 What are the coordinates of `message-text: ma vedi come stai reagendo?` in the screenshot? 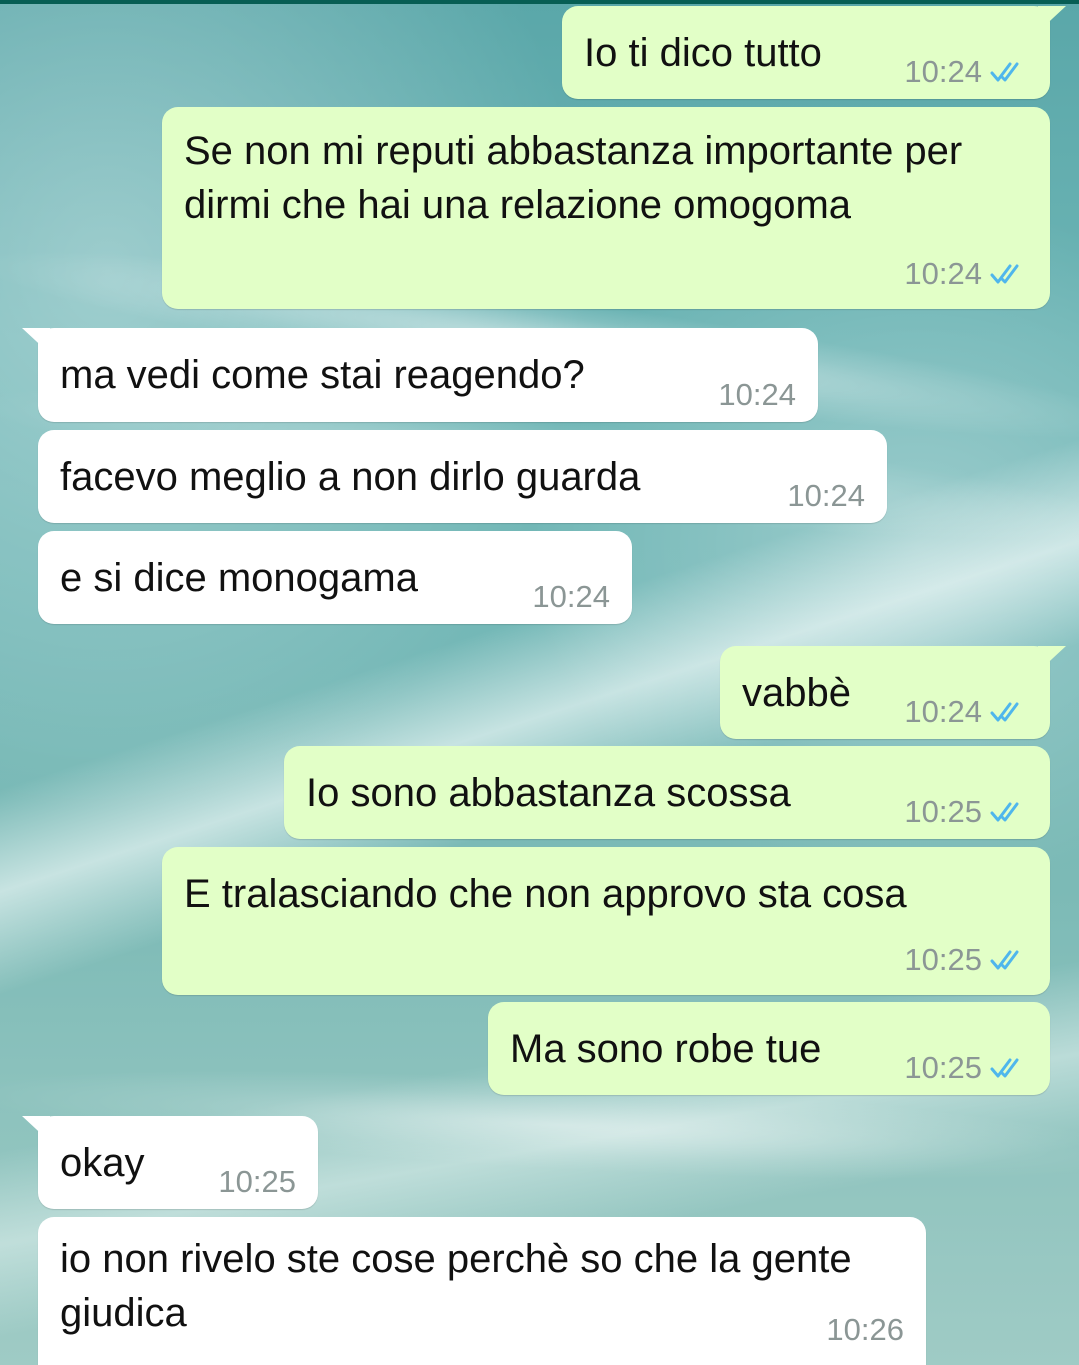 It's located at (322, 375).